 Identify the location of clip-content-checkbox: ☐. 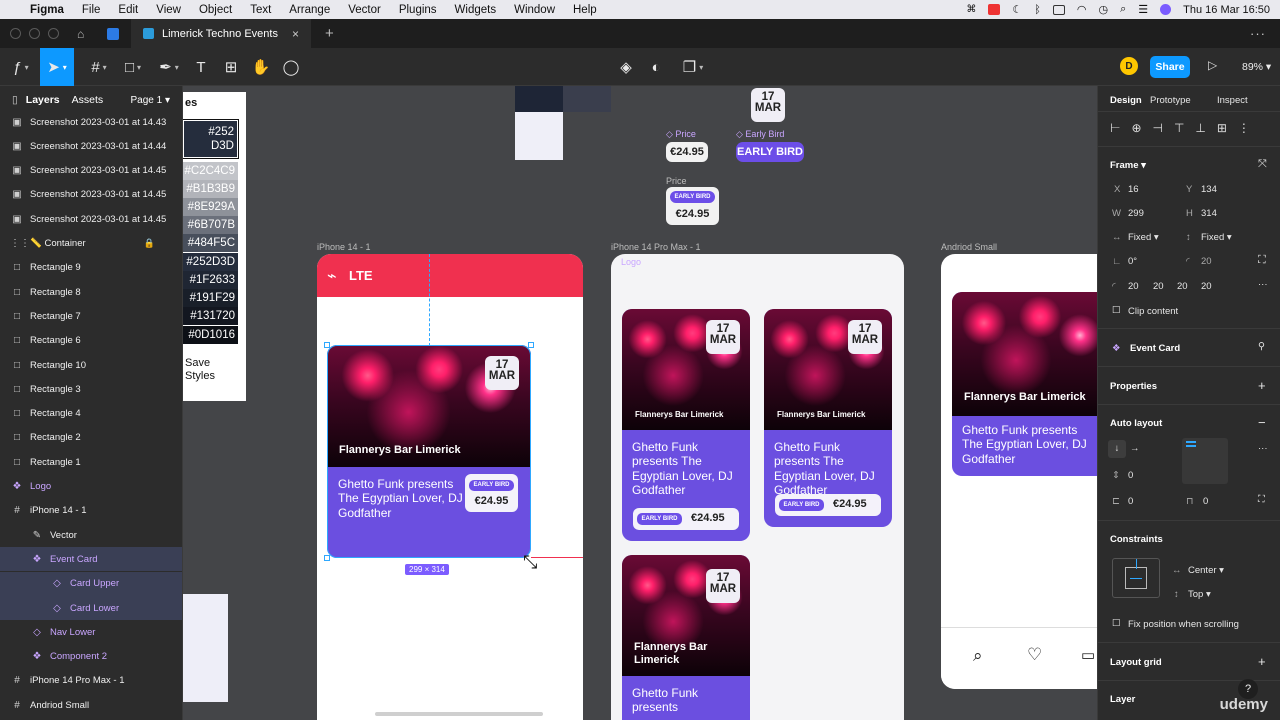
(1116, 310).